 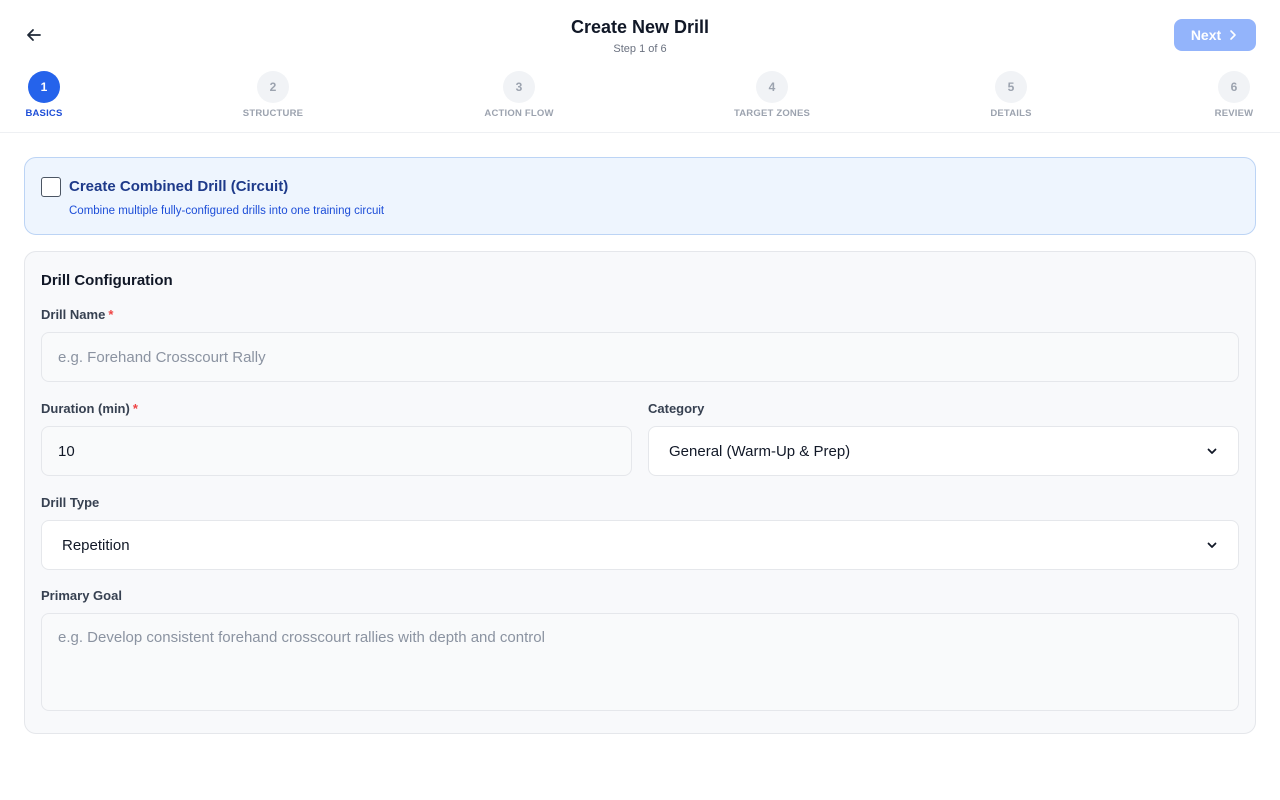 What do you see at coordinates (1011, 87) in the screenshot?
I see `step-circle: 5` at bounding box center [1011, 87].